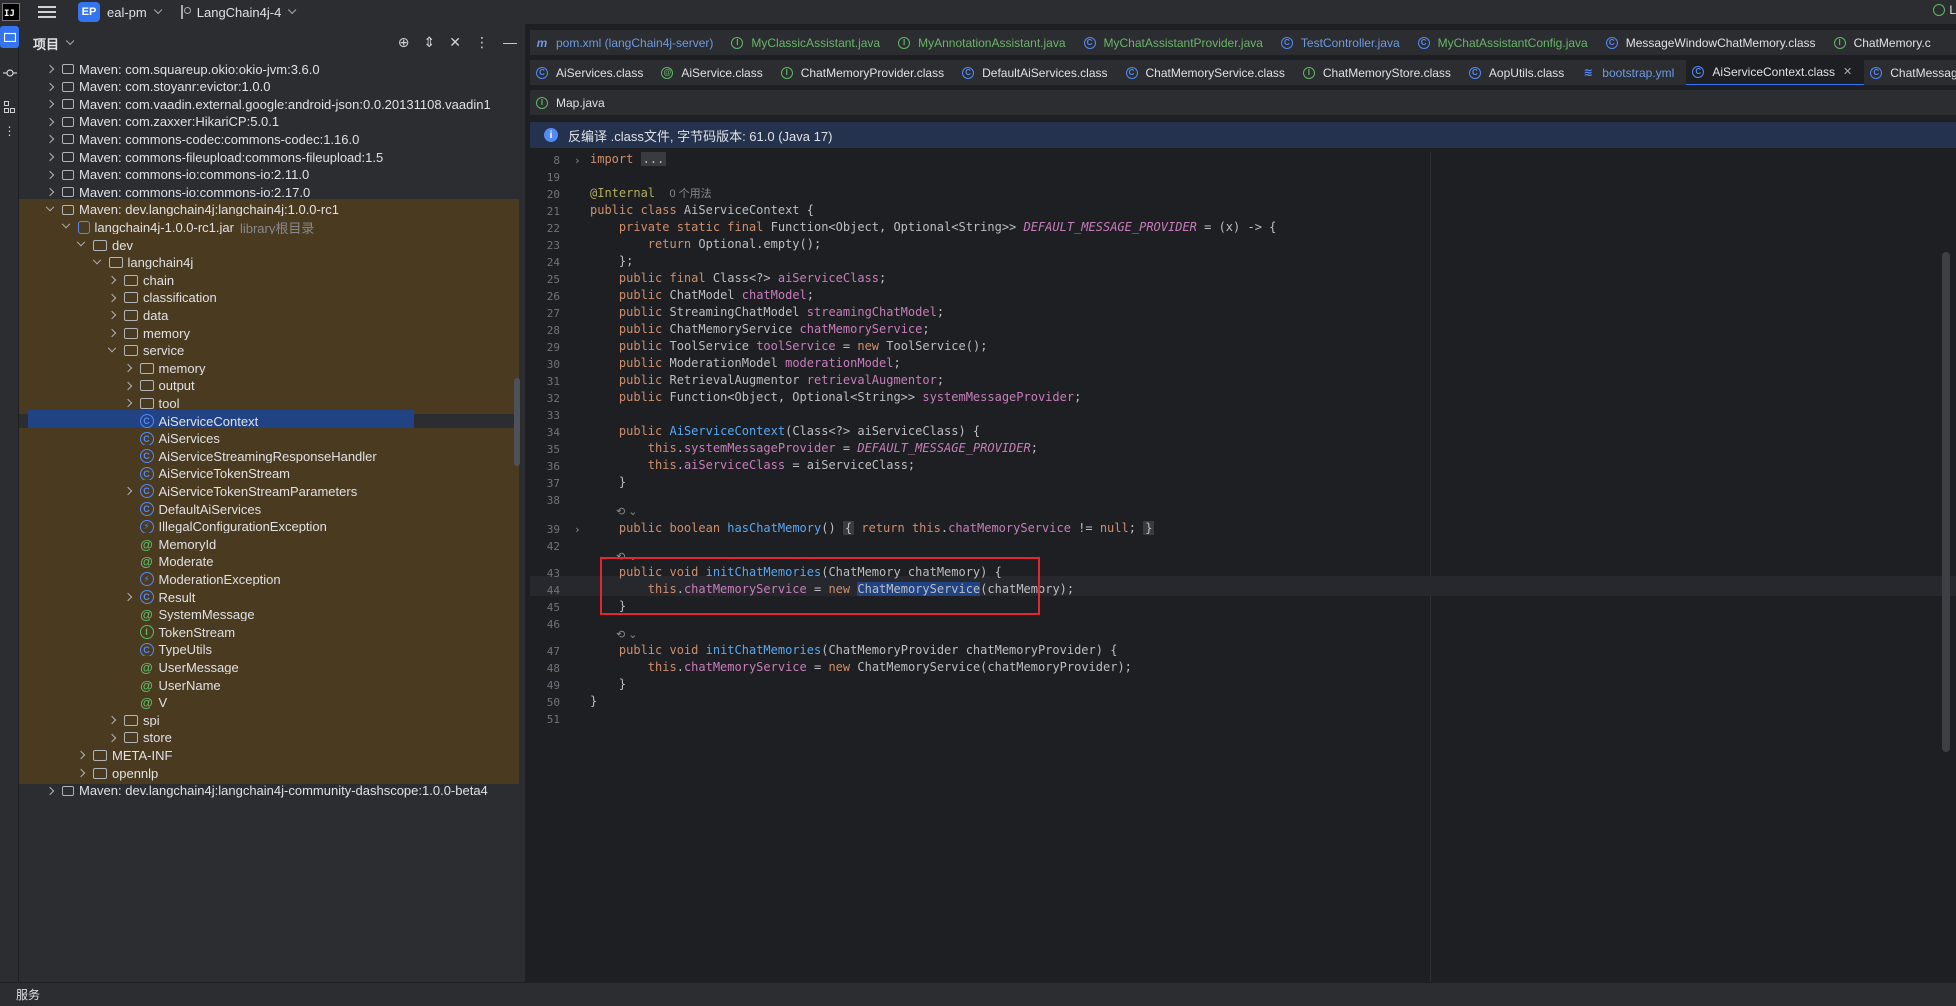  Describe the element at coordinates (1910, 72) in the screenshot. I see `editor-tab: C ChatMessage` at that location.